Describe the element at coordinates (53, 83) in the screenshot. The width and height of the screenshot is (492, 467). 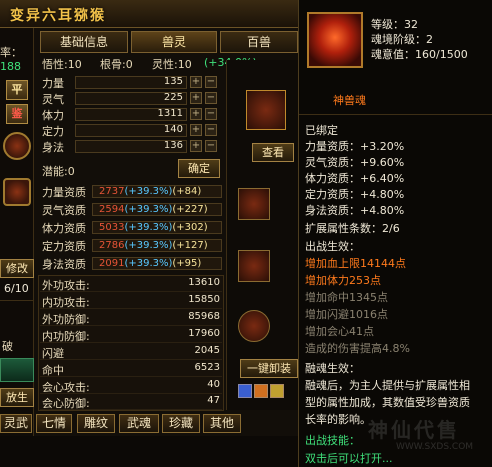
I see `attr-label: 力量` at that location.